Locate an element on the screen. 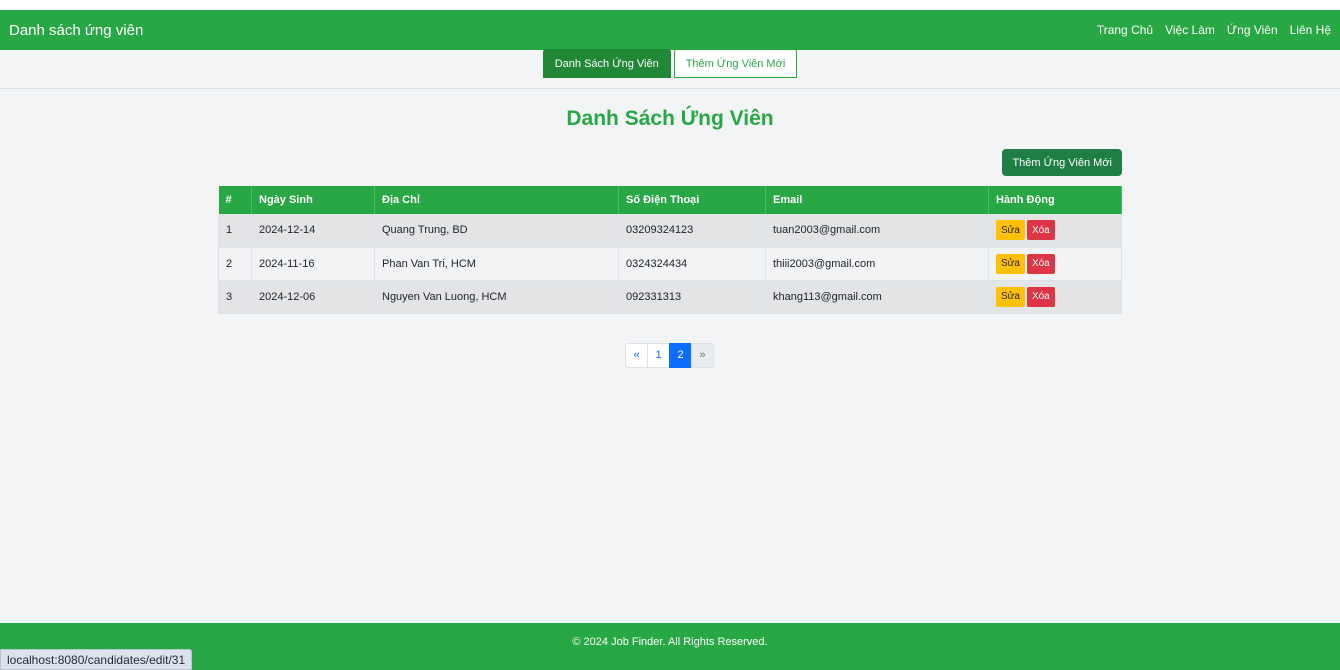 The height and width of the screenshot is (670, 1340). cell-dob: 2024-11-16 is located at coordinates (313, 264).